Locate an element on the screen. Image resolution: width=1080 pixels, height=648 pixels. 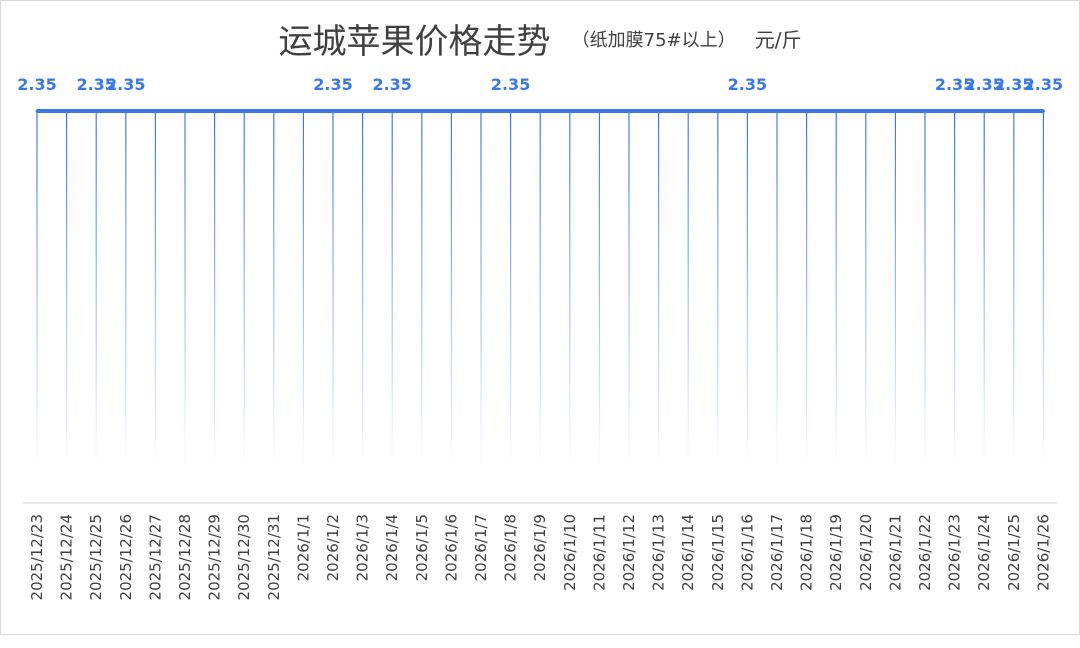
x-tick-label: 2025/12/23 is located at coordinates (37, 557).